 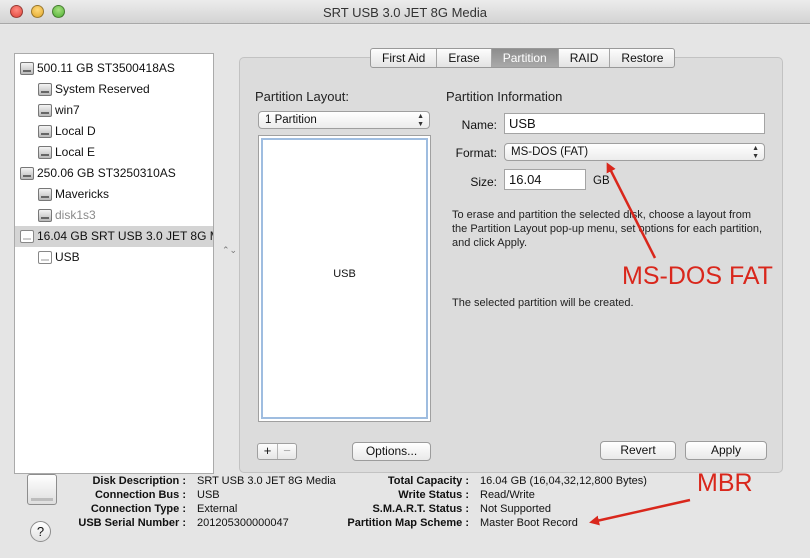 What do you see at coordinates (139, 481) in the screenshot?
I see `disk-description-label: Disk Description :` at bounding box center [139, 481].